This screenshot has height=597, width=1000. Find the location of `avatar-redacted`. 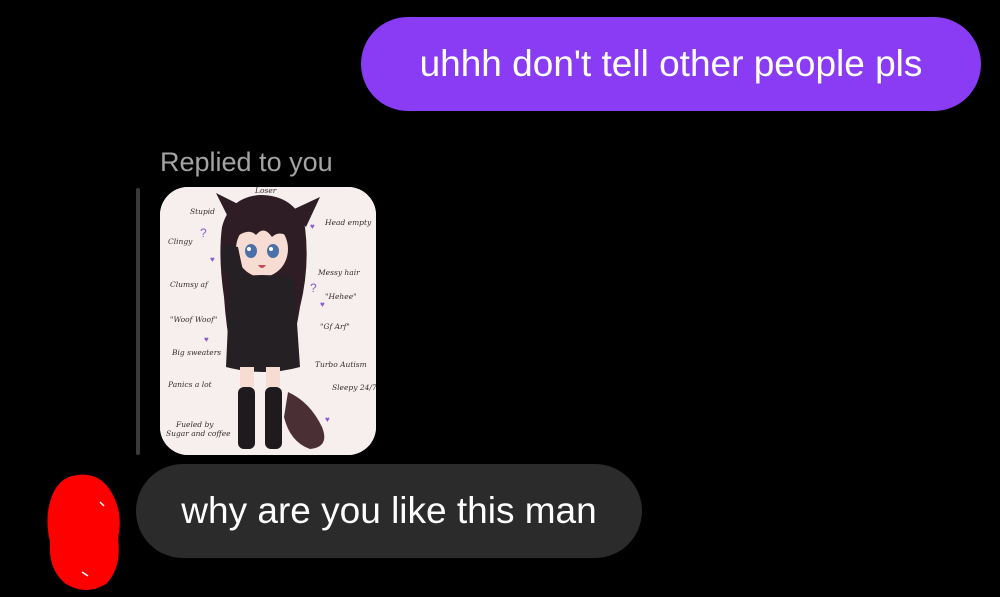

avatar-redacted is located at coordinates (84, 533).